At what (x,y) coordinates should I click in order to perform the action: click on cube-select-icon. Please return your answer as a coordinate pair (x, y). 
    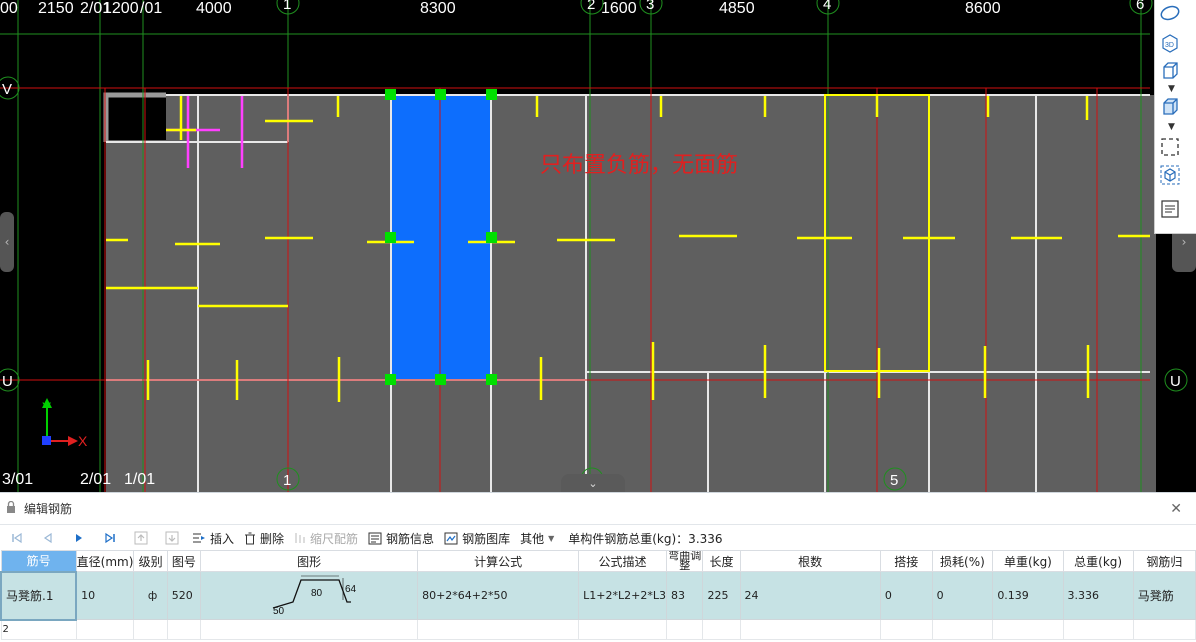
    Looking at the image, I should click on (1174, 176).